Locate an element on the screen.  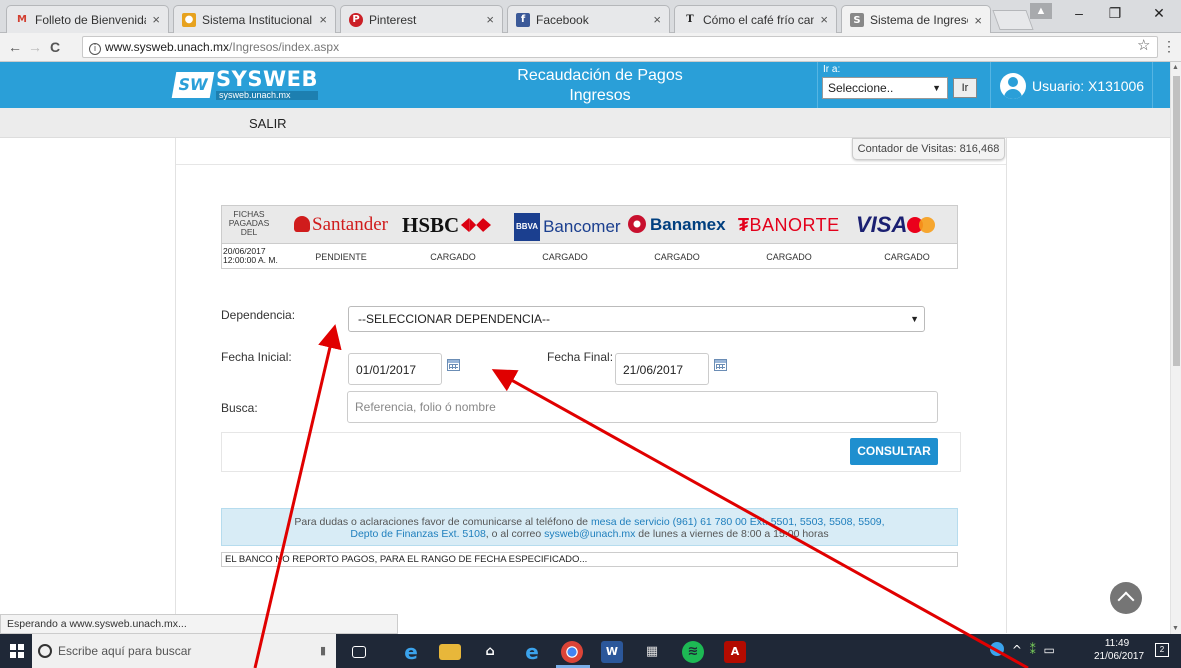
display-icon: ▭ is located at coordinates (1049, 650).